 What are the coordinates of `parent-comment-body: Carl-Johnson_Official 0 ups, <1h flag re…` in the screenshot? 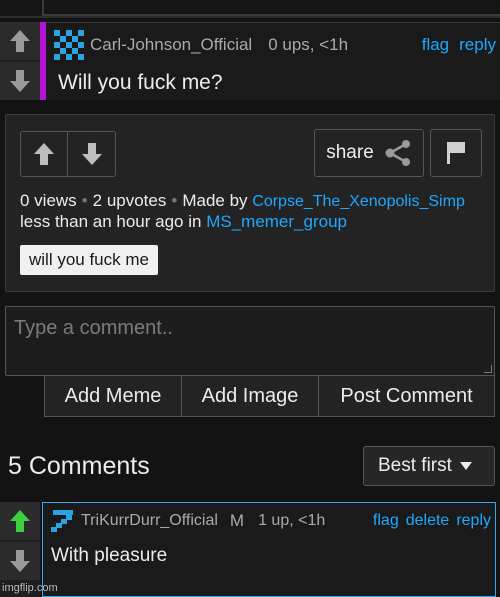 It's located at (273, 61).